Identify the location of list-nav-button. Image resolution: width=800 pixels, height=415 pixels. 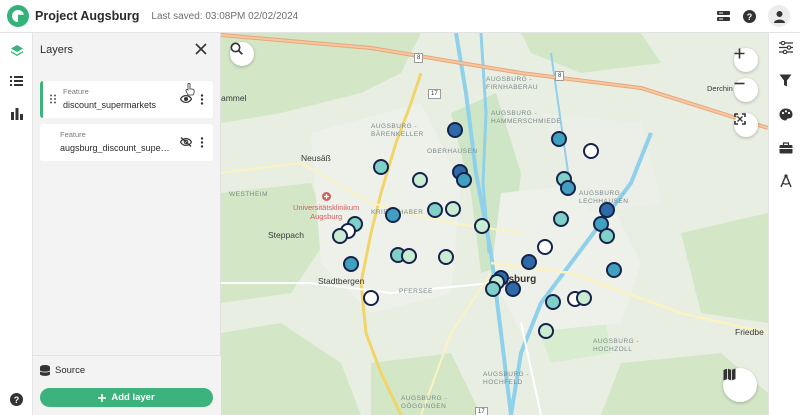
(16, 80).